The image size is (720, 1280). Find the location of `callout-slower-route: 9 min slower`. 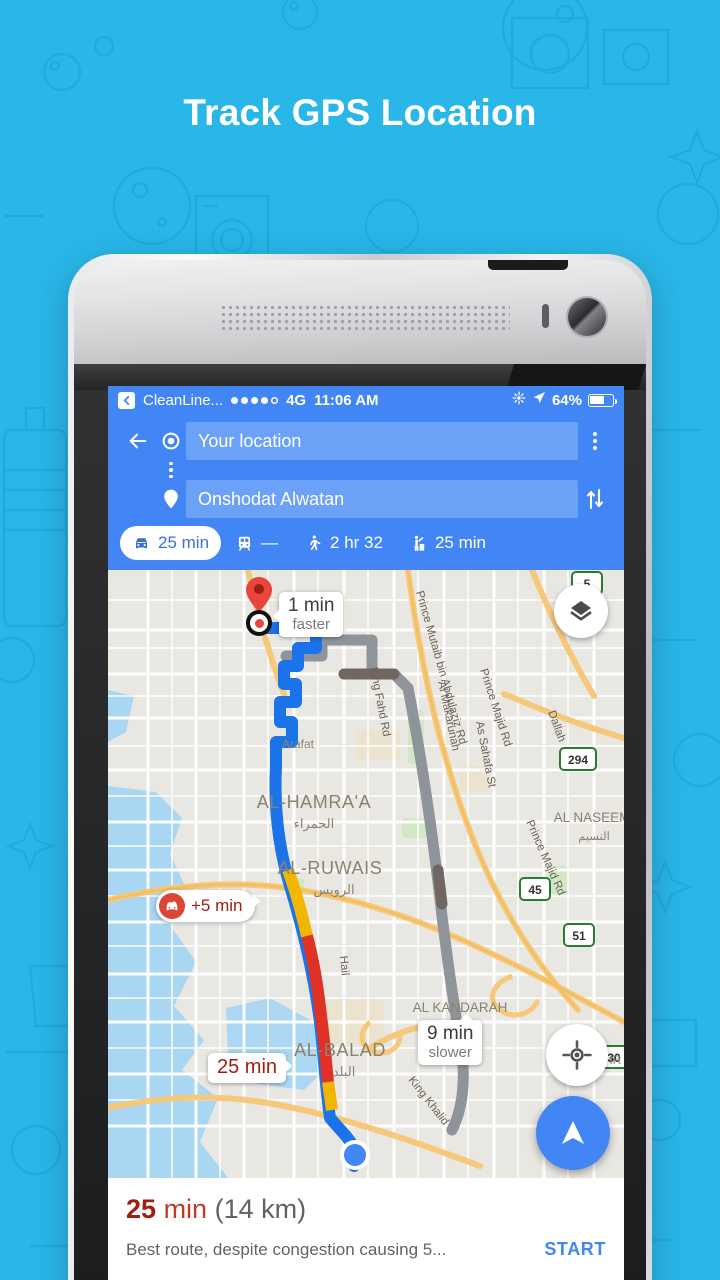

callout-slower-route: 9 min slower is located at coordinates (450, 1039).